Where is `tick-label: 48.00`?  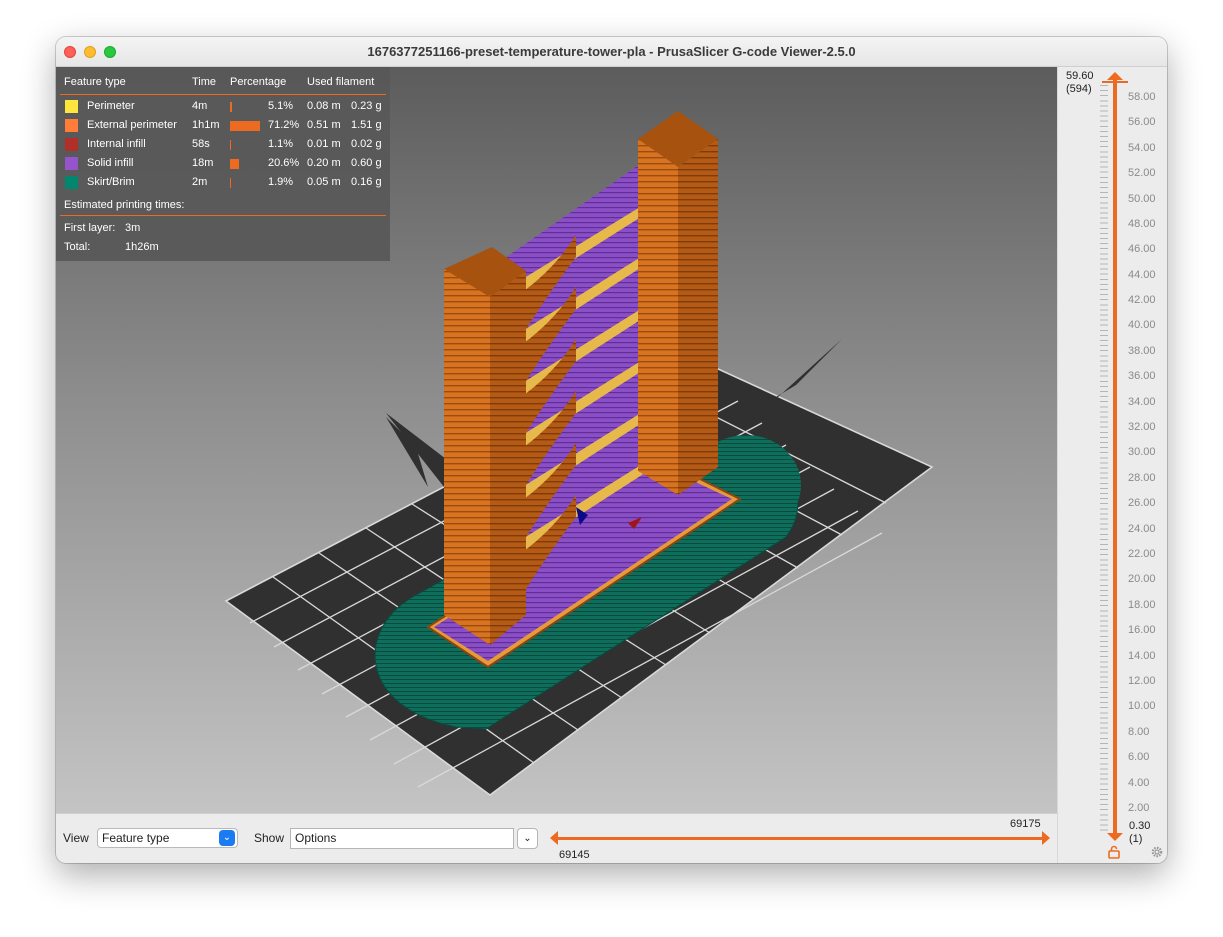
tick-label: 48.00 is located at coordinates (1142, 224).